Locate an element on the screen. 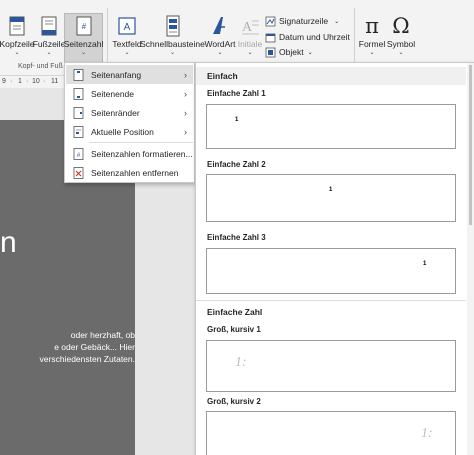 This screenshot has height=455, width=474. menu-item-remove-numbers: Seitenzahlen entfernen is located at coordinates (129, 172).